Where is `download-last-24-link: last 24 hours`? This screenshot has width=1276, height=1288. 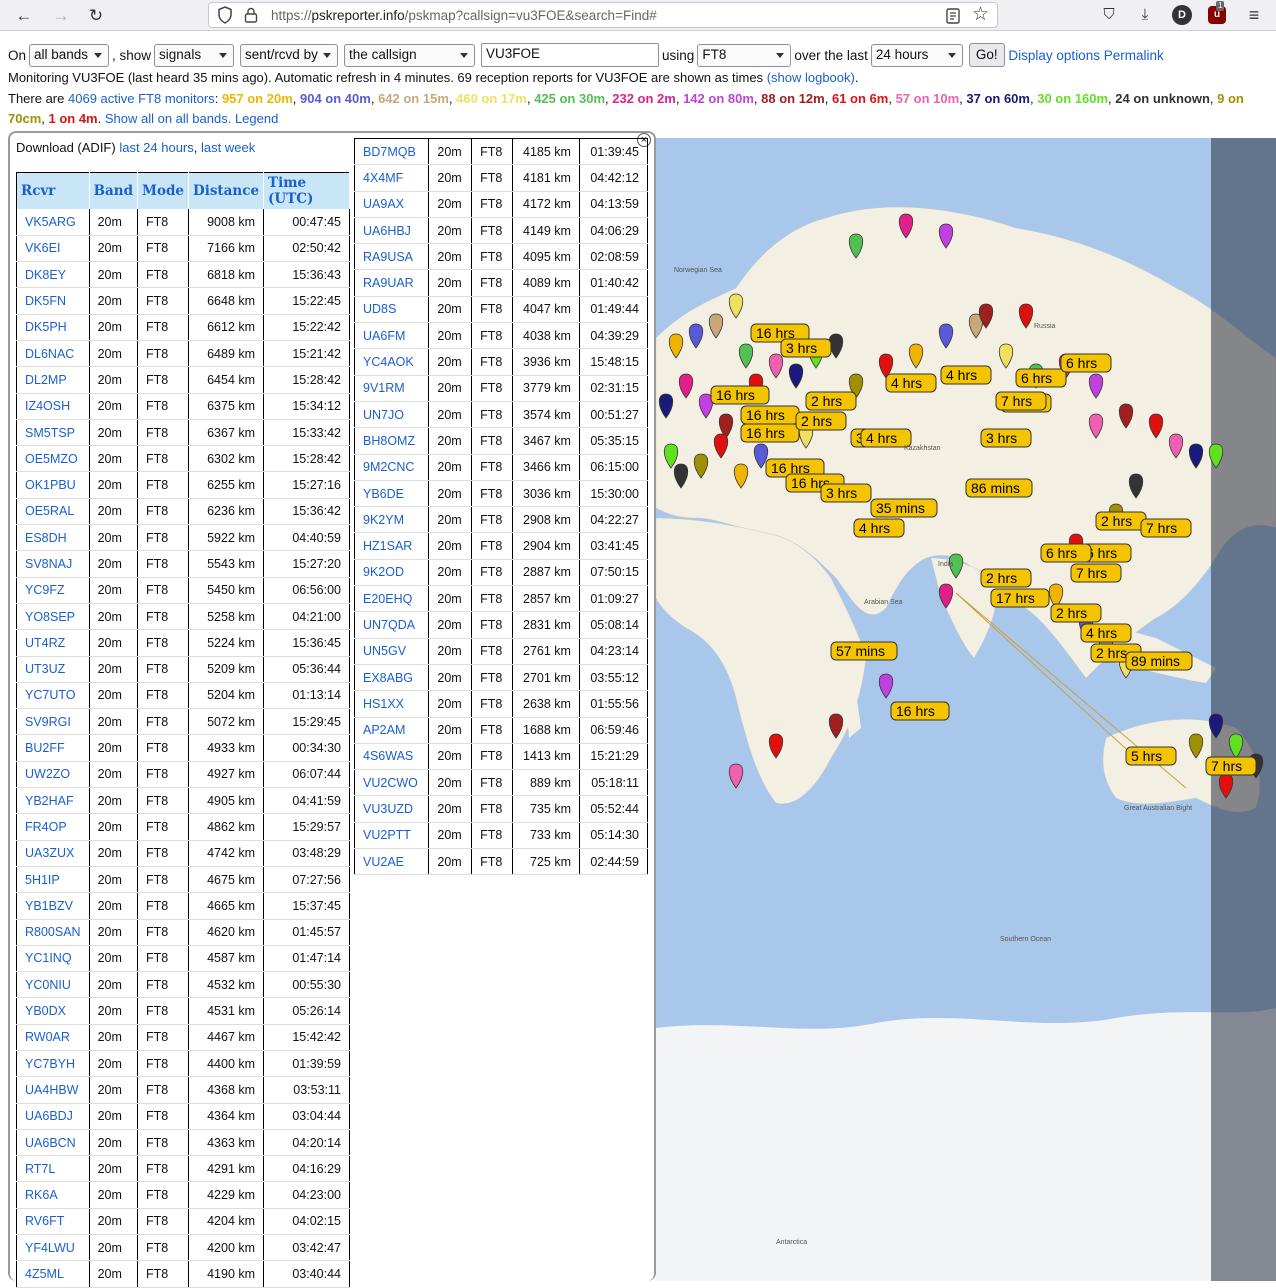 download-last-24-link: last 24 hours is located at coordinates (156, 147).